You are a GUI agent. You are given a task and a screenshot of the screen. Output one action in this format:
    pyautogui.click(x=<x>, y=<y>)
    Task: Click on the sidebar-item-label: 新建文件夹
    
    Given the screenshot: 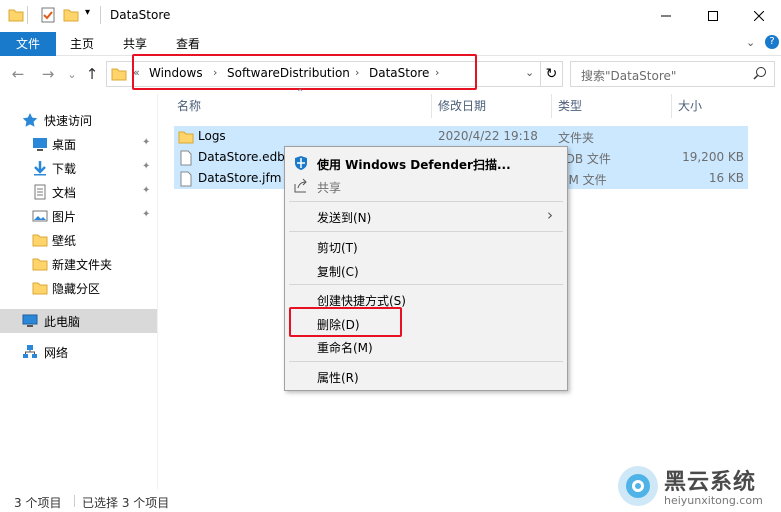 What is the action you would take?
    pyautogui.click(x=82, y=265)
    